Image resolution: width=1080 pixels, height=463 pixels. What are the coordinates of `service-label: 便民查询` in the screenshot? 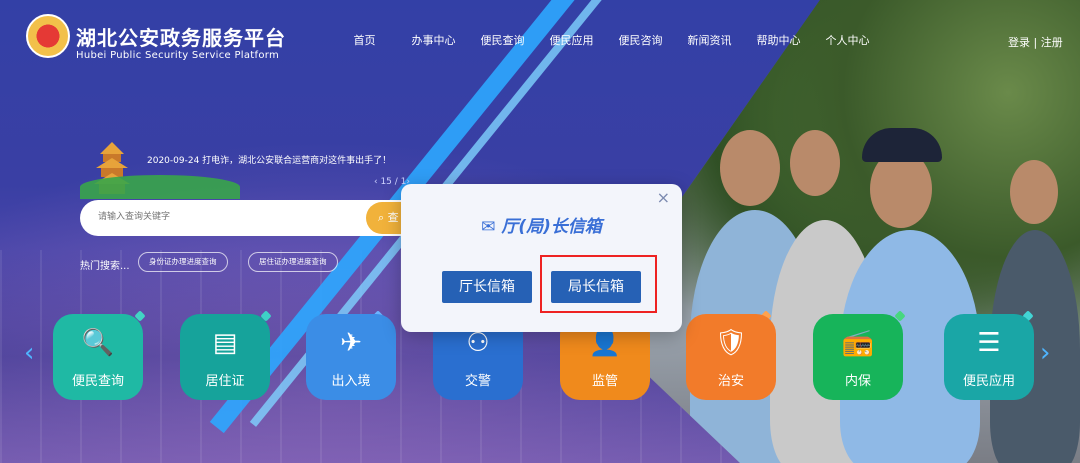 It's located at (97, 381).